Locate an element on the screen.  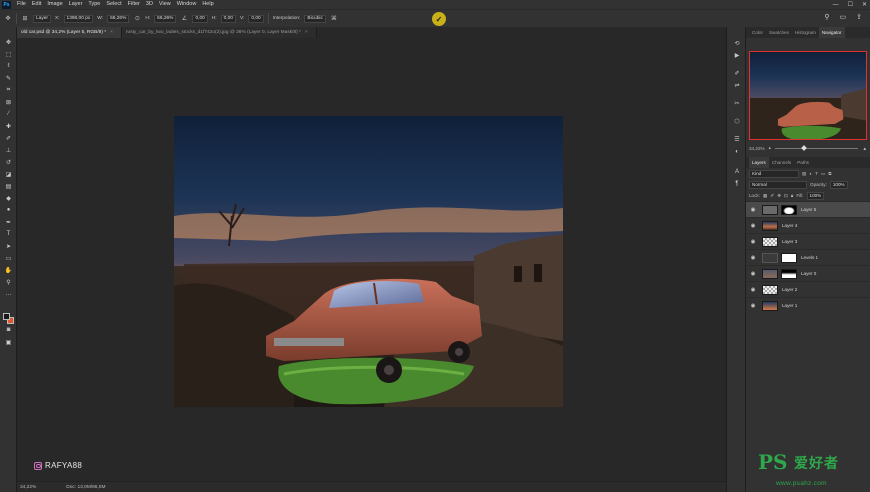
angle-field: 0,00 is located at coordinates (200, 18).